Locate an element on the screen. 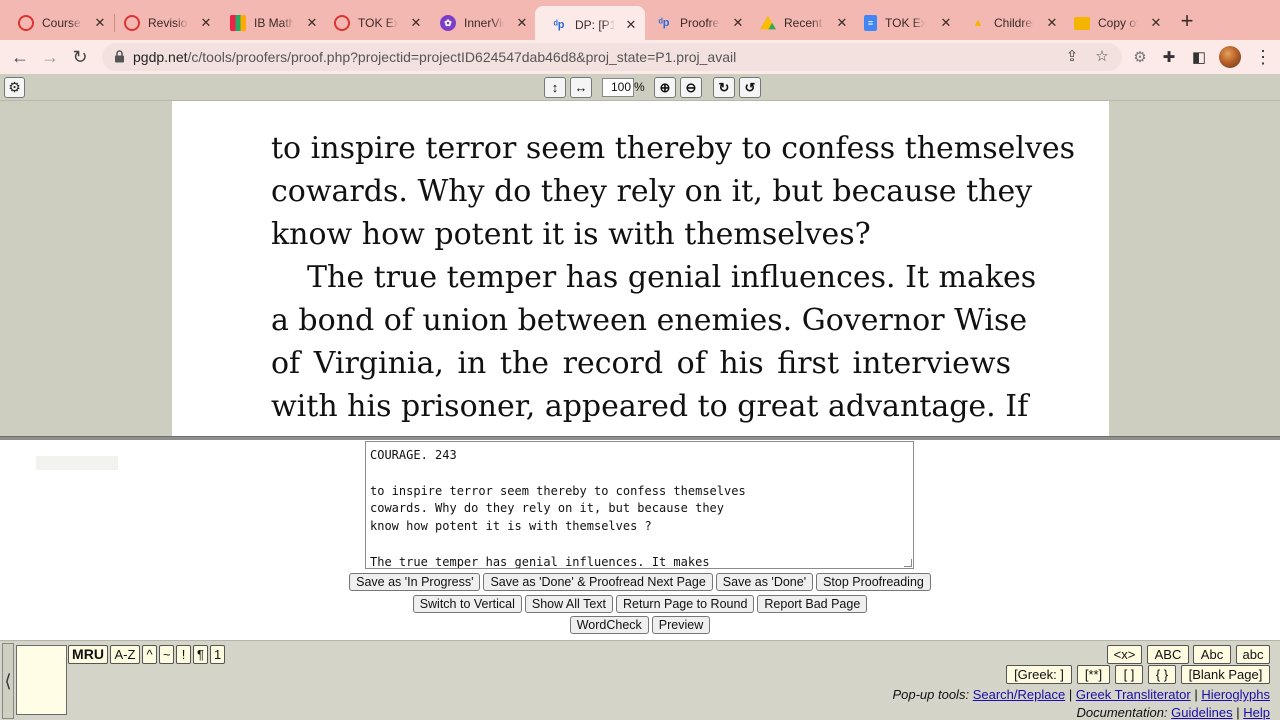 Image resolution: width=1280 pixels, height=720 pixels. return-page-button: Return Page to Round is located at coordinates (685, 604).